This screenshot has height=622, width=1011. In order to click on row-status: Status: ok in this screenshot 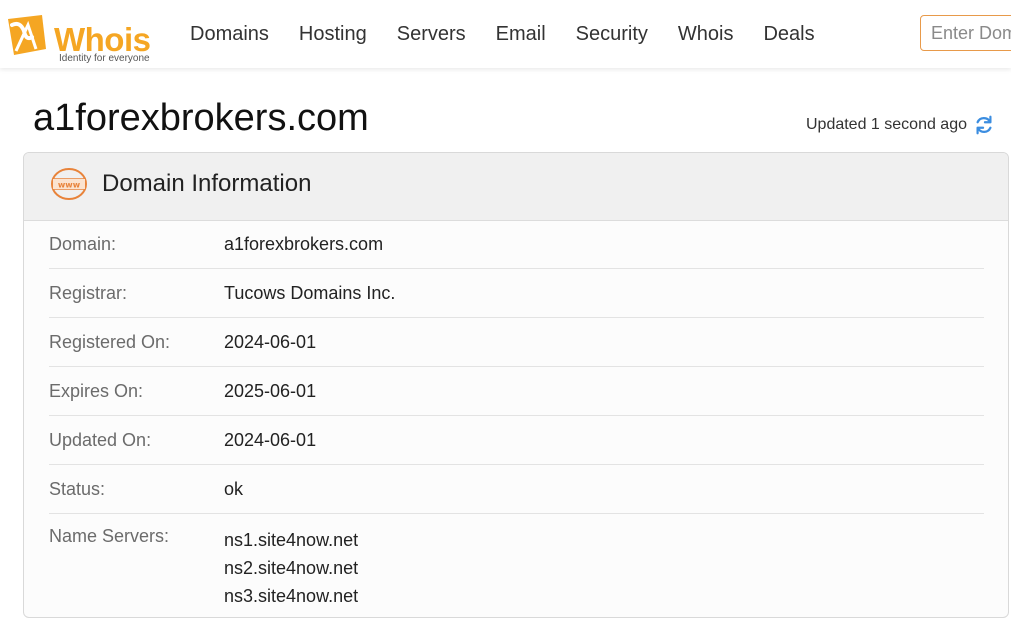, I will do `click(516, 489)`.